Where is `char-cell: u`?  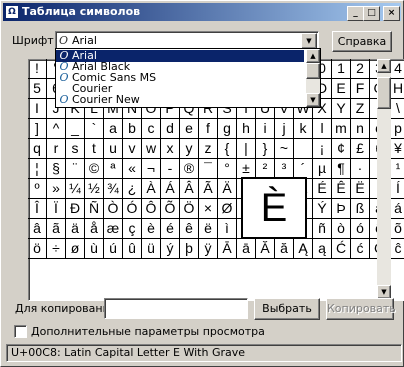 char-cell: u is located at coordinates (113, 149).